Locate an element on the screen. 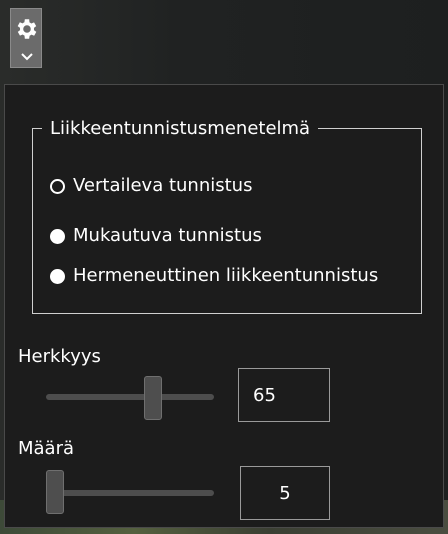 This screenshot has height=534, width=448. settings-button is located at coordinates (26, 38).